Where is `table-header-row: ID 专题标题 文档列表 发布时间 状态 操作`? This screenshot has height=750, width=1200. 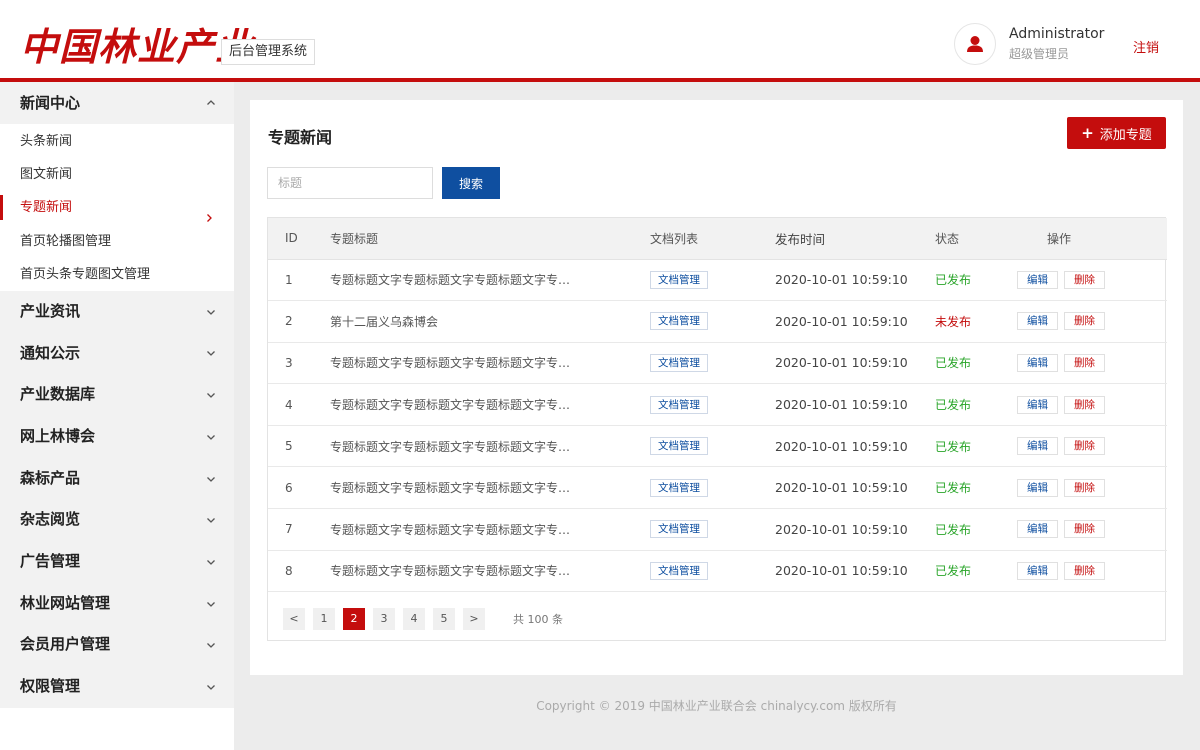 table-header-row: ID 专题标题 文档列表 发布时间 状态 操作 is located at coordinates (717, 239).